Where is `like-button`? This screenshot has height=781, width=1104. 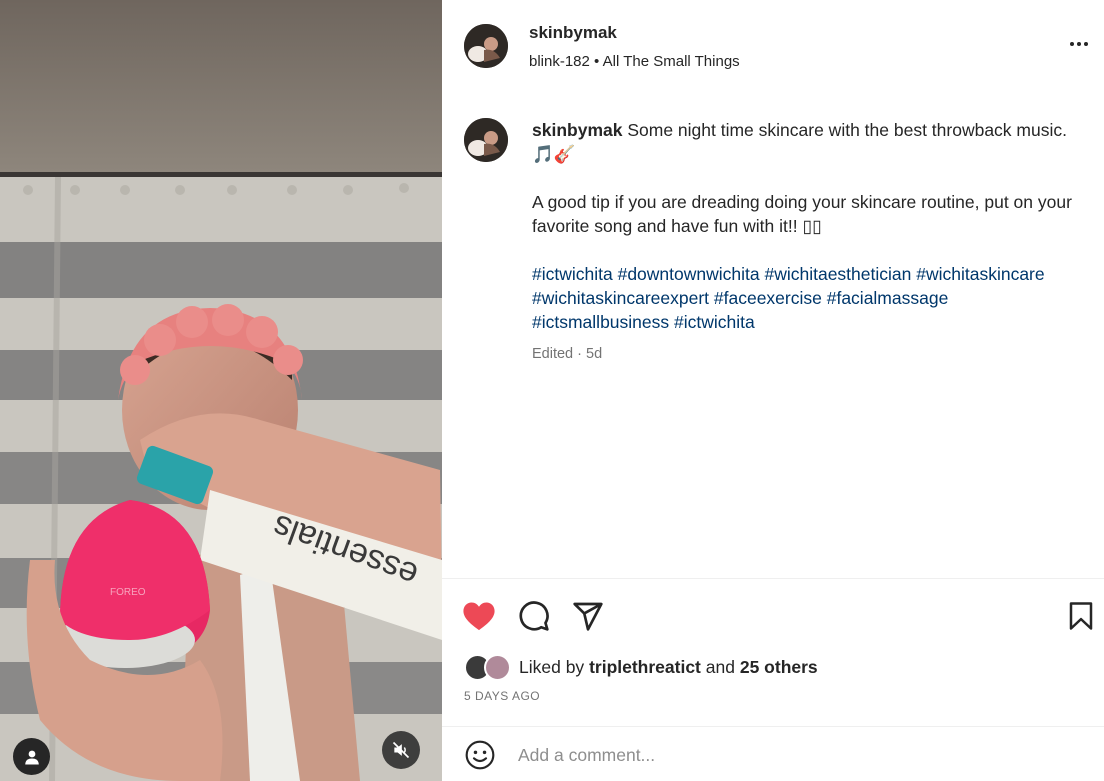
like-button is located at coordinates (479, 616).